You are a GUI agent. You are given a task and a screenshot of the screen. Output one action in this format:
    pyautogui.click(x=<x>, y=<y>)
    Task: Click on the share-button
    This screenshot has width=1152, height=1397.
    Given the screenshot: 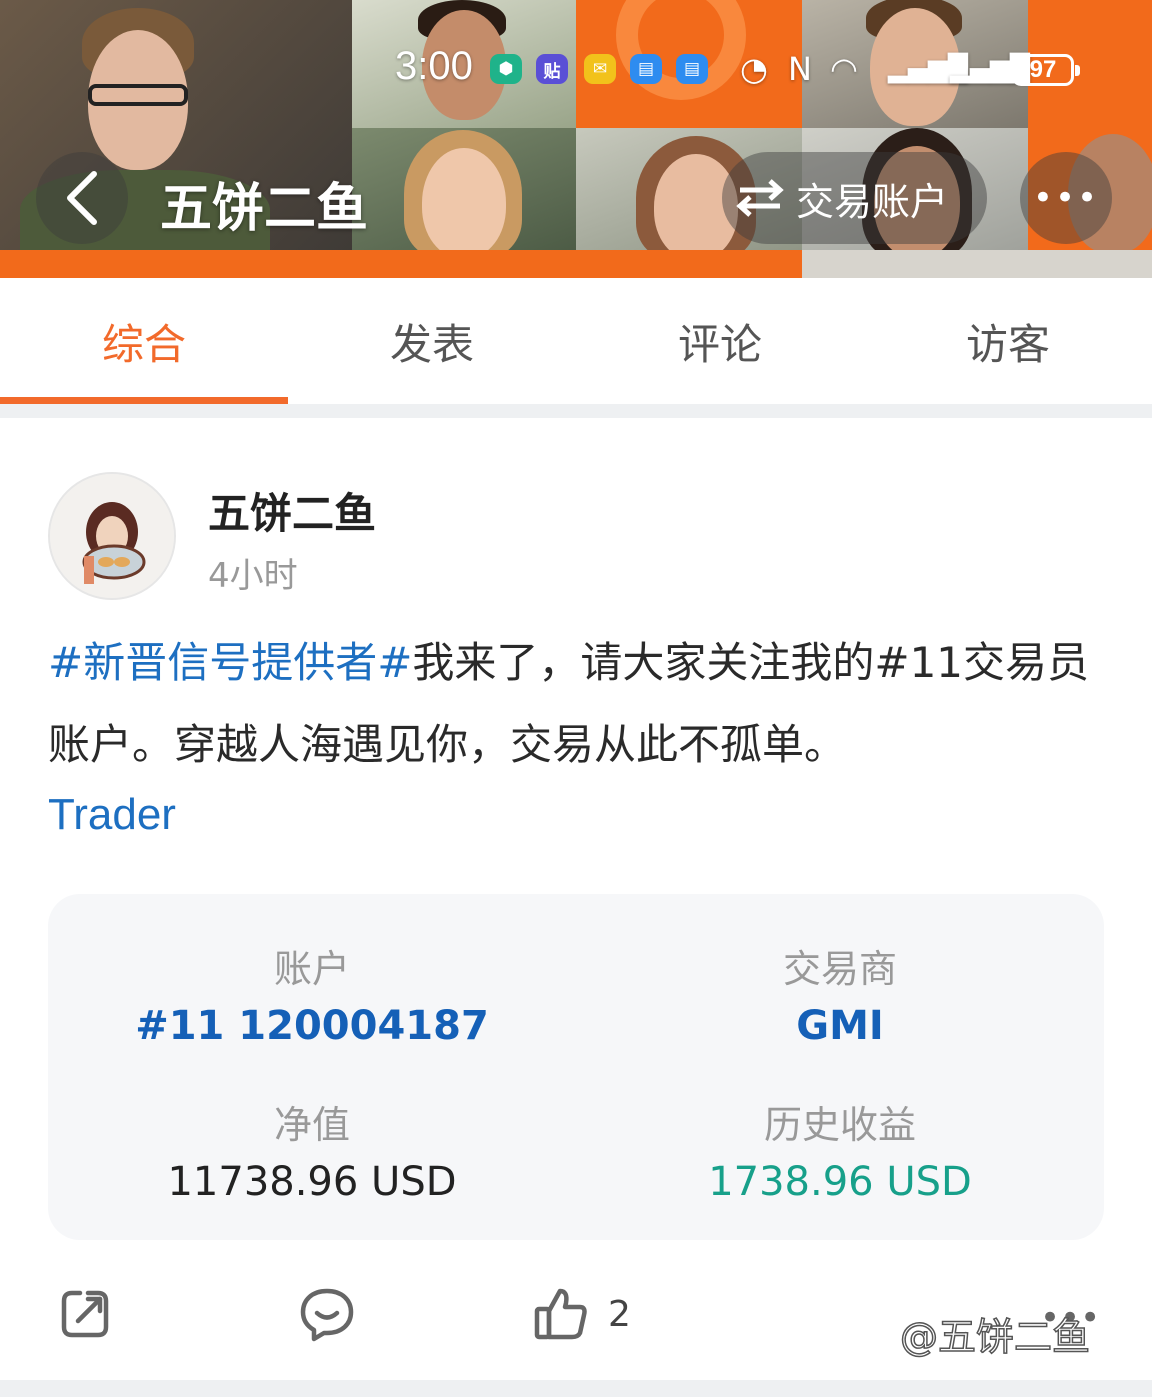 What is the action you would take?
    pyautogui.click(x=85, y=1314)
    